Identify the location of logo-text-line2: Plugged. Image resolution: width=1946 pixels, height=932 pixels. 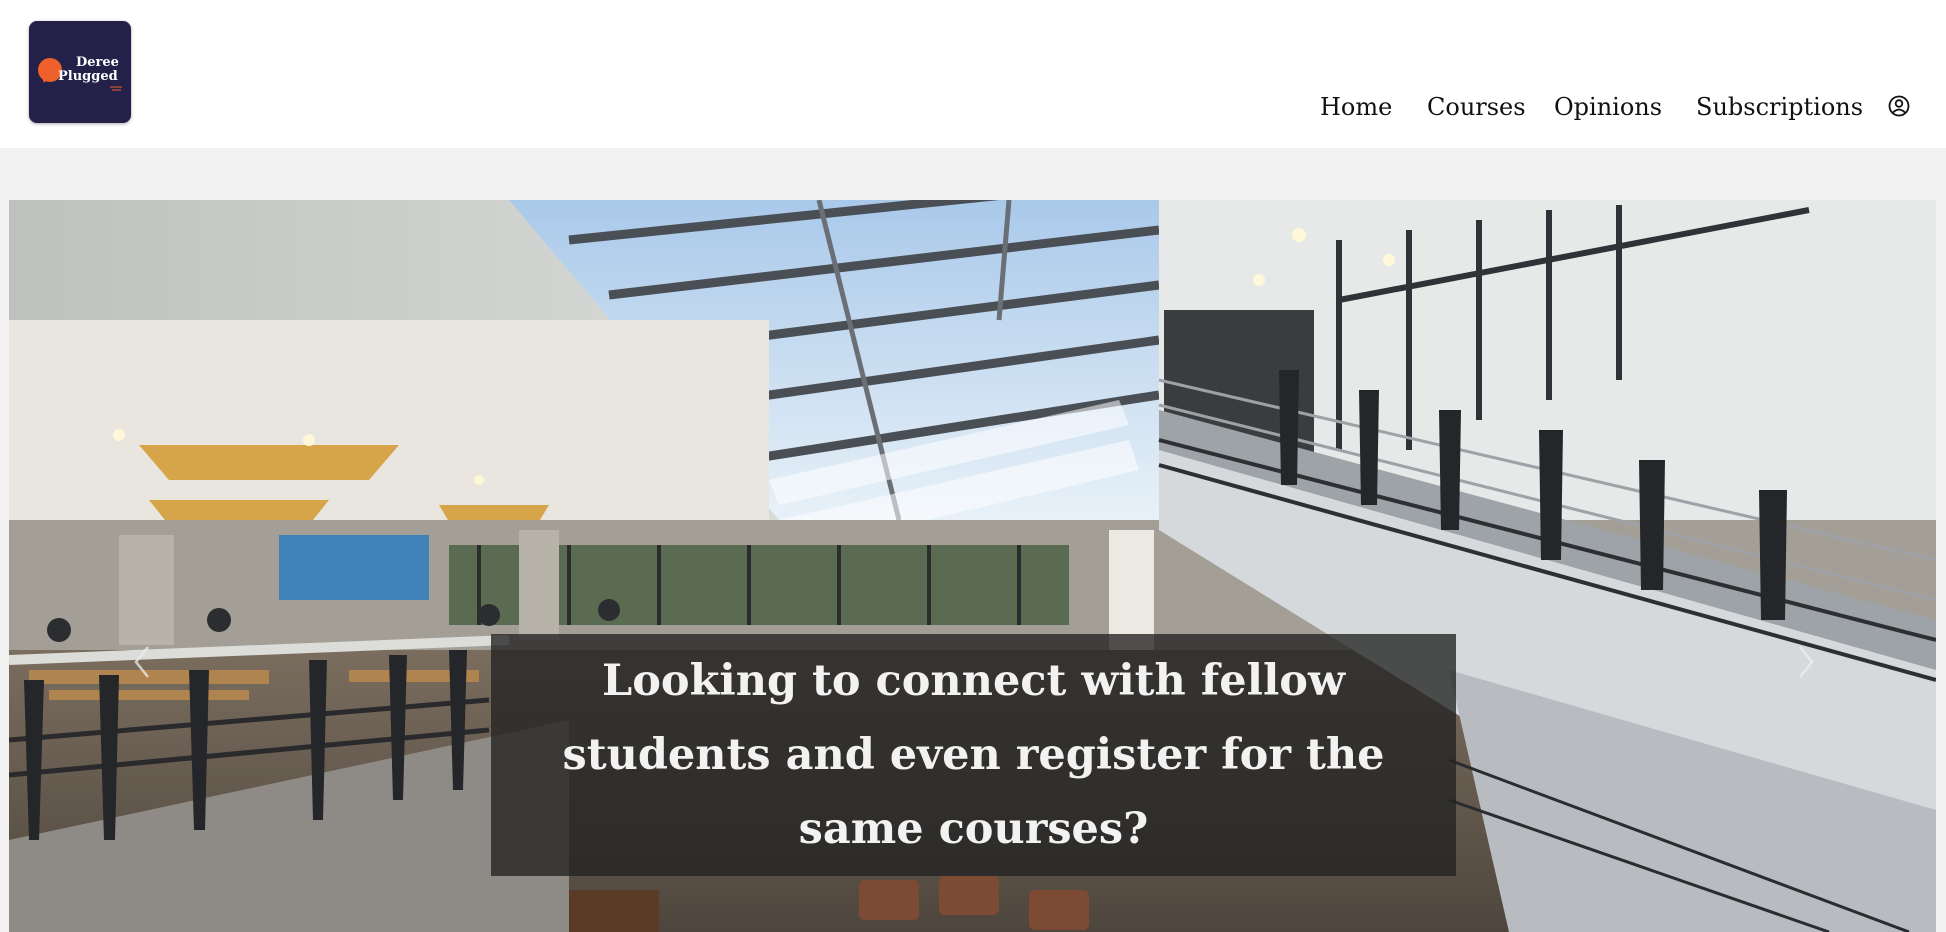
(88, 76).